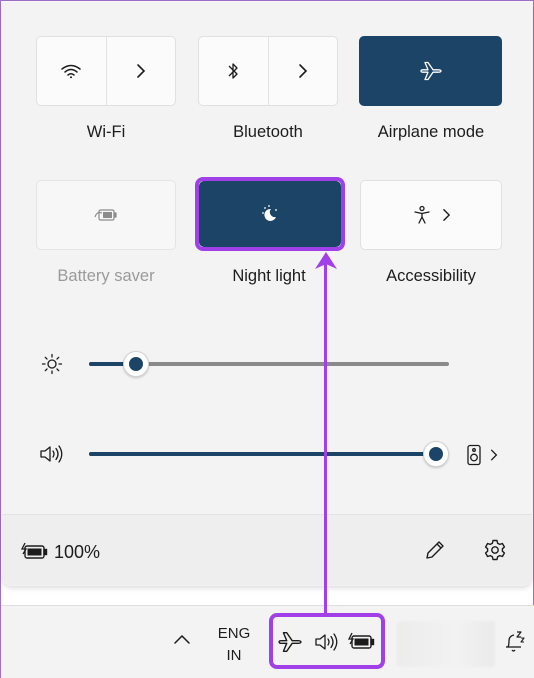 This screenshot has height=678, width=534. I want to click on bluetooth-toggle, so click(233, 71).